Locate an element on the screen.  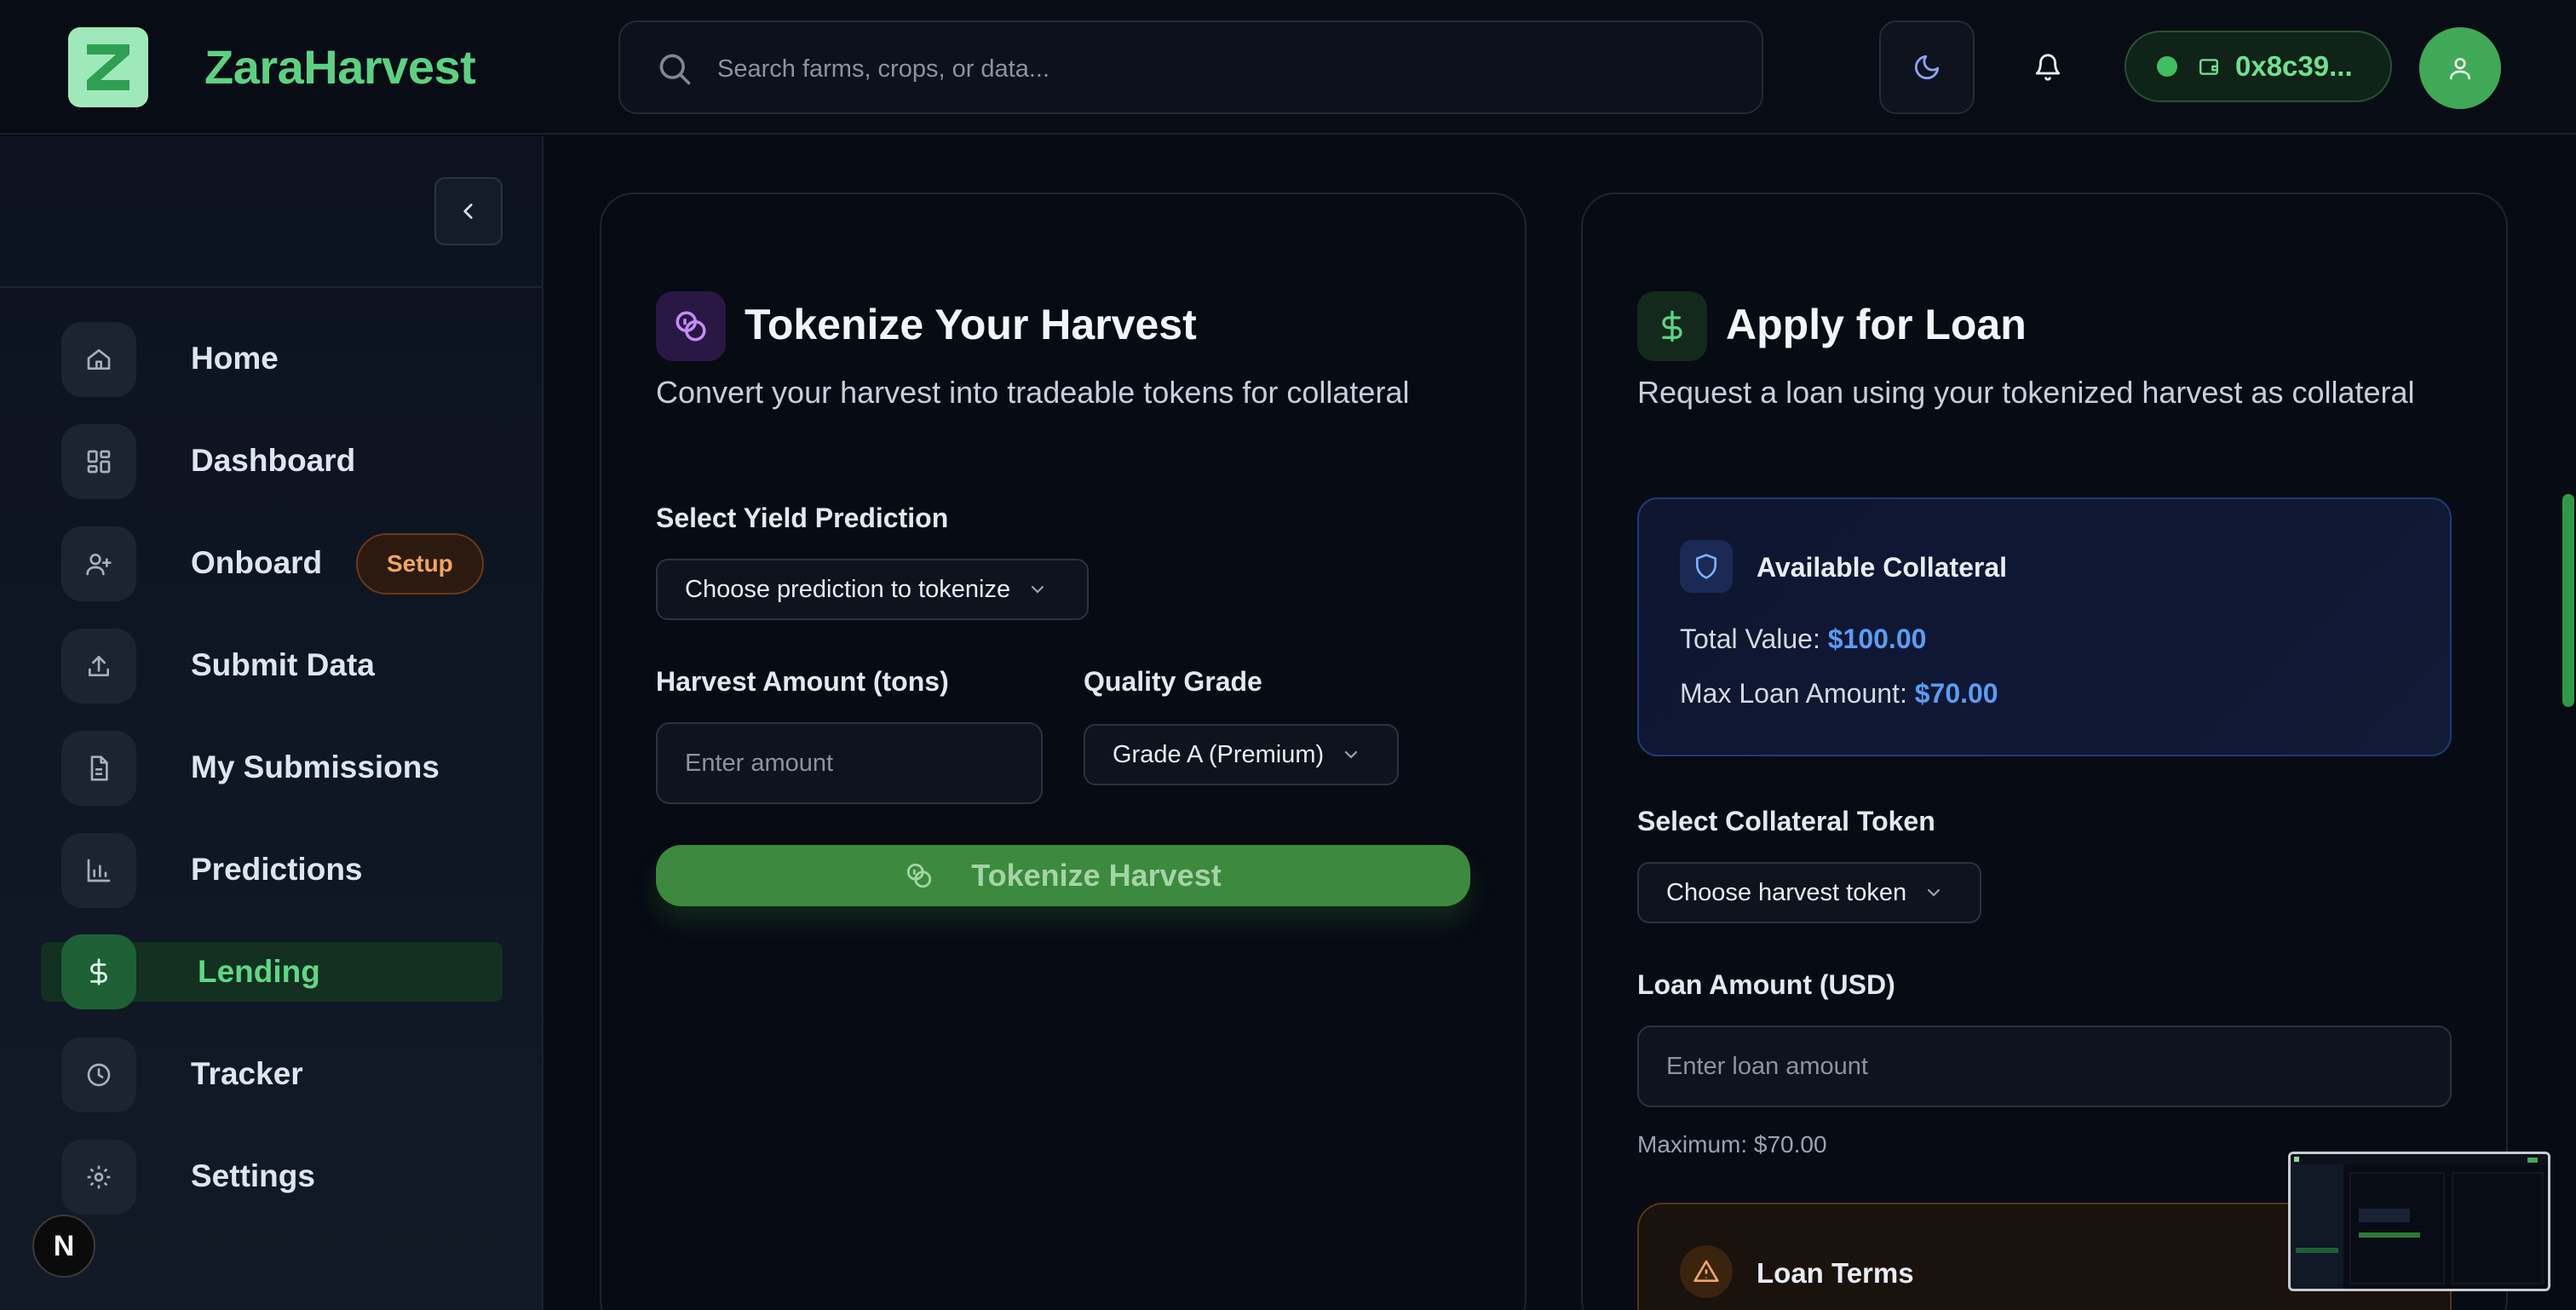
total-value-label: Total Value: is located at coordinates (1750, 638).